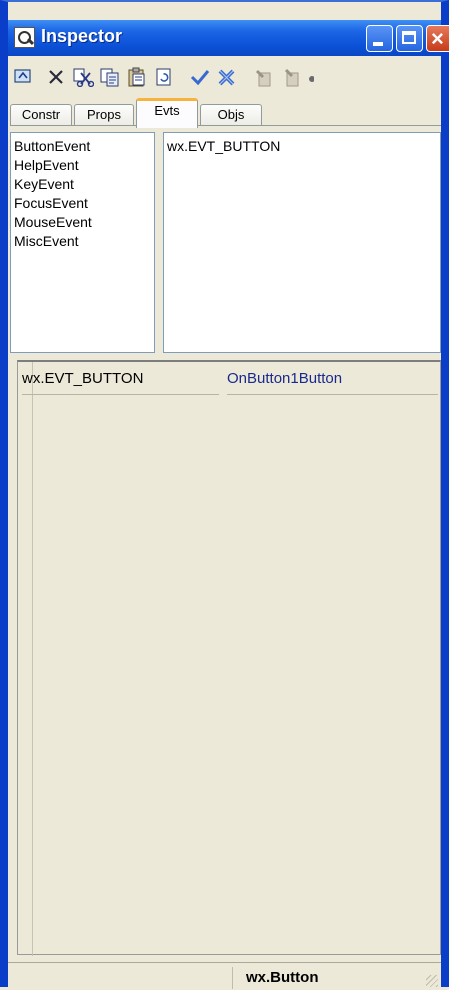  What do you see at coordinates (46, 165) in the screenshot?
I see `list-item-label: HelpEvent` at bounding box center [46, 165].